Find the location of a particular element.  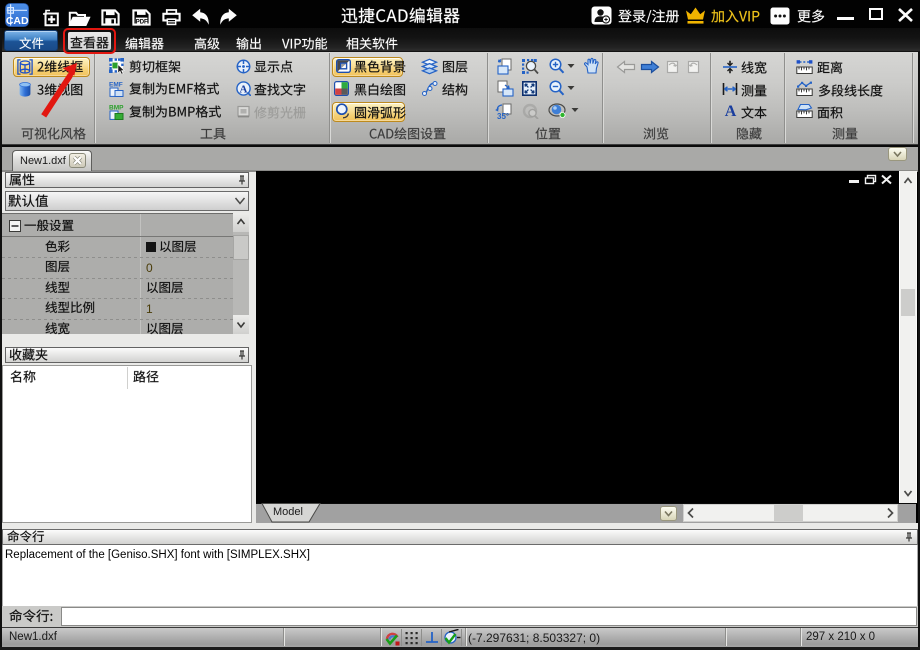

svg-text: PDF is located at coordinates (142, 23).